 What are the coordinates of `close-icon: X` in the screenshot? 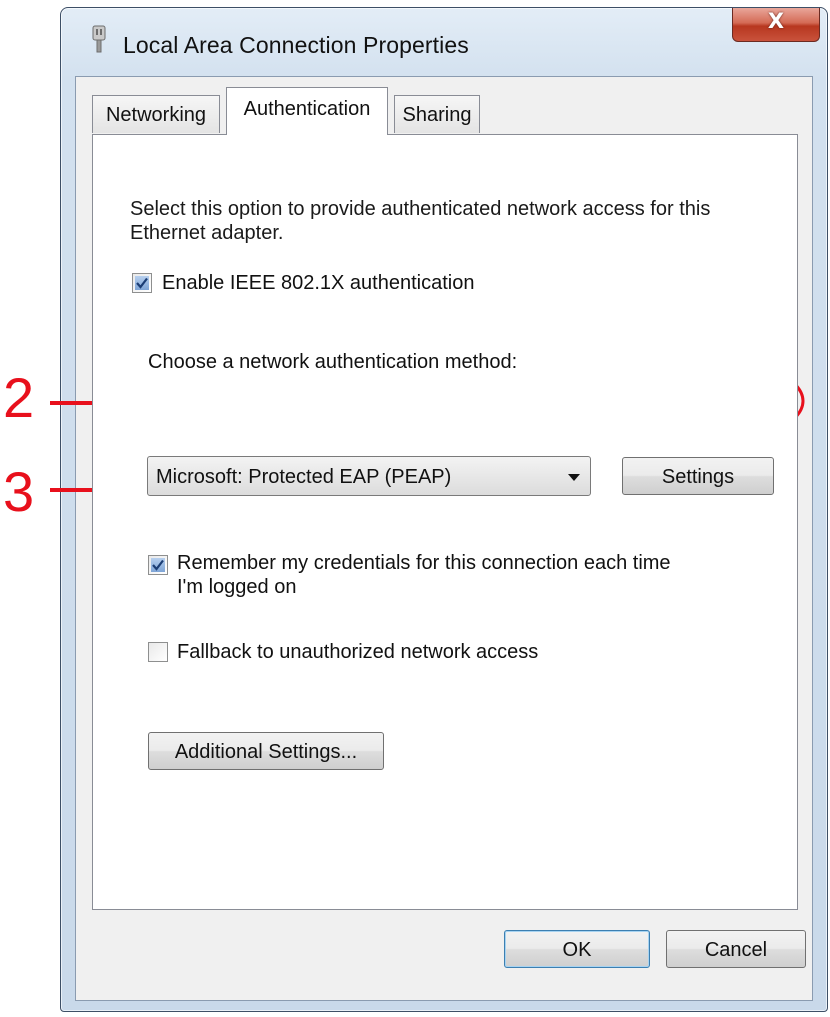 It's located at (776, 21).